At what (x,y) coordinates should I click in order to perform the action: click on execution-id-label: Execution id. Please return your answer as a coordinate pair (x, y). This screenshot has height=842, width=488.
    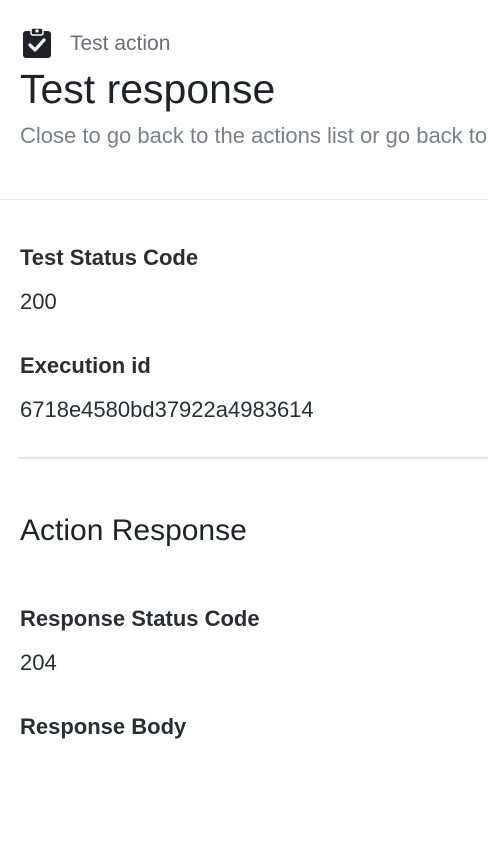
    Looking at the image, I should click on (85, 365).